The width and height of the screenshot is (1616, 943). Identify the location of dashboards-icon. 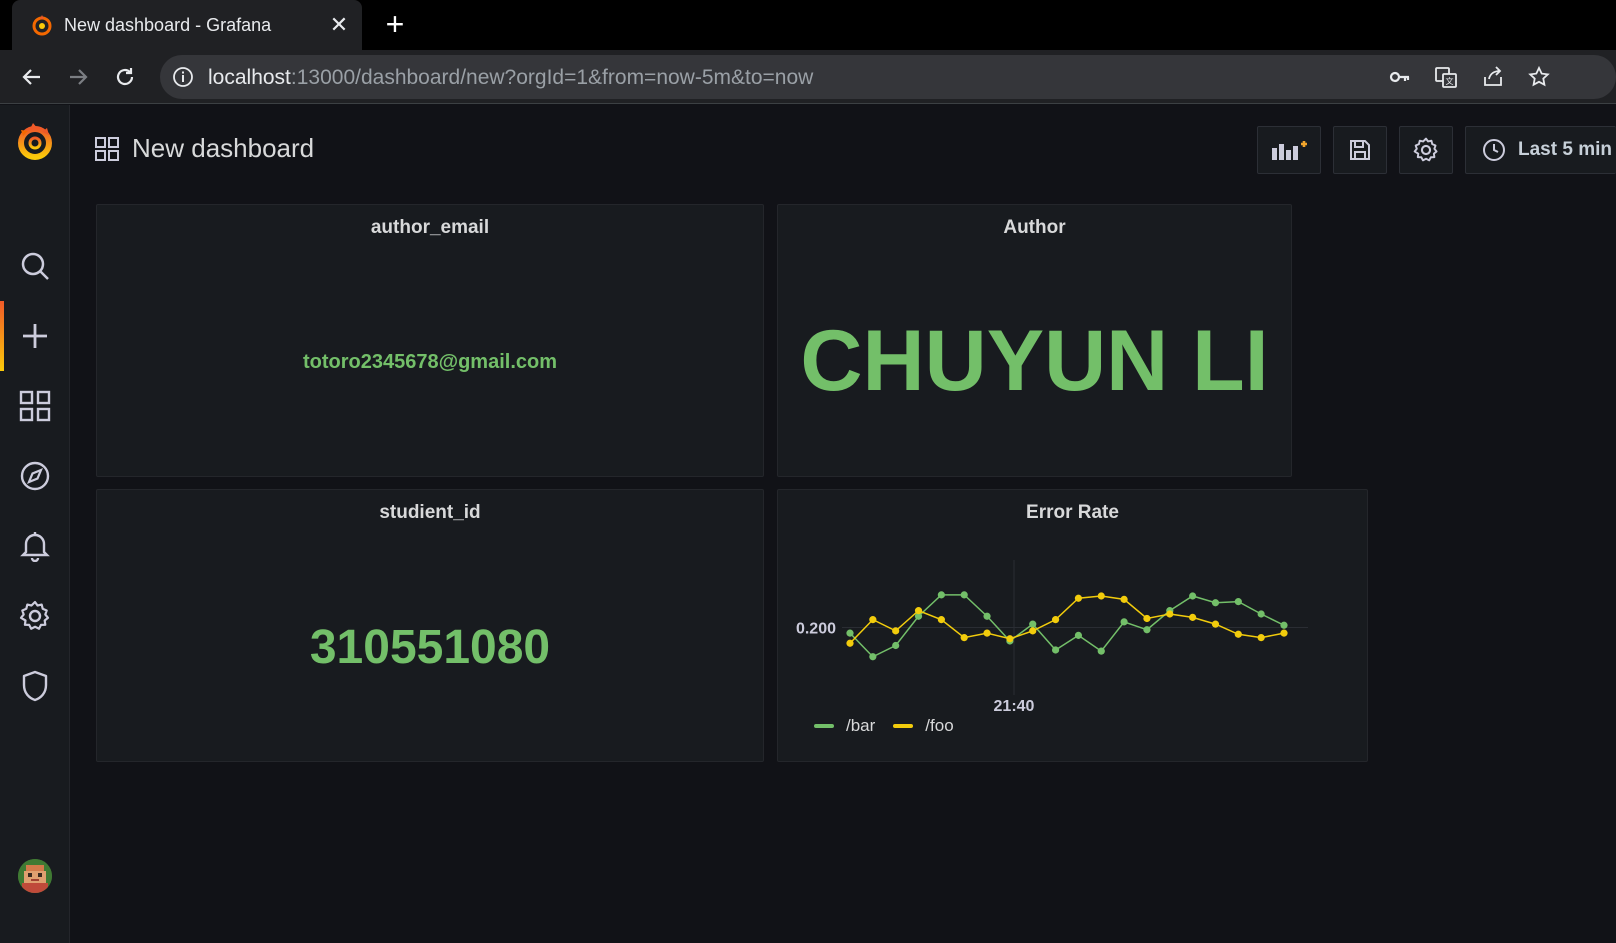
(35, 406).